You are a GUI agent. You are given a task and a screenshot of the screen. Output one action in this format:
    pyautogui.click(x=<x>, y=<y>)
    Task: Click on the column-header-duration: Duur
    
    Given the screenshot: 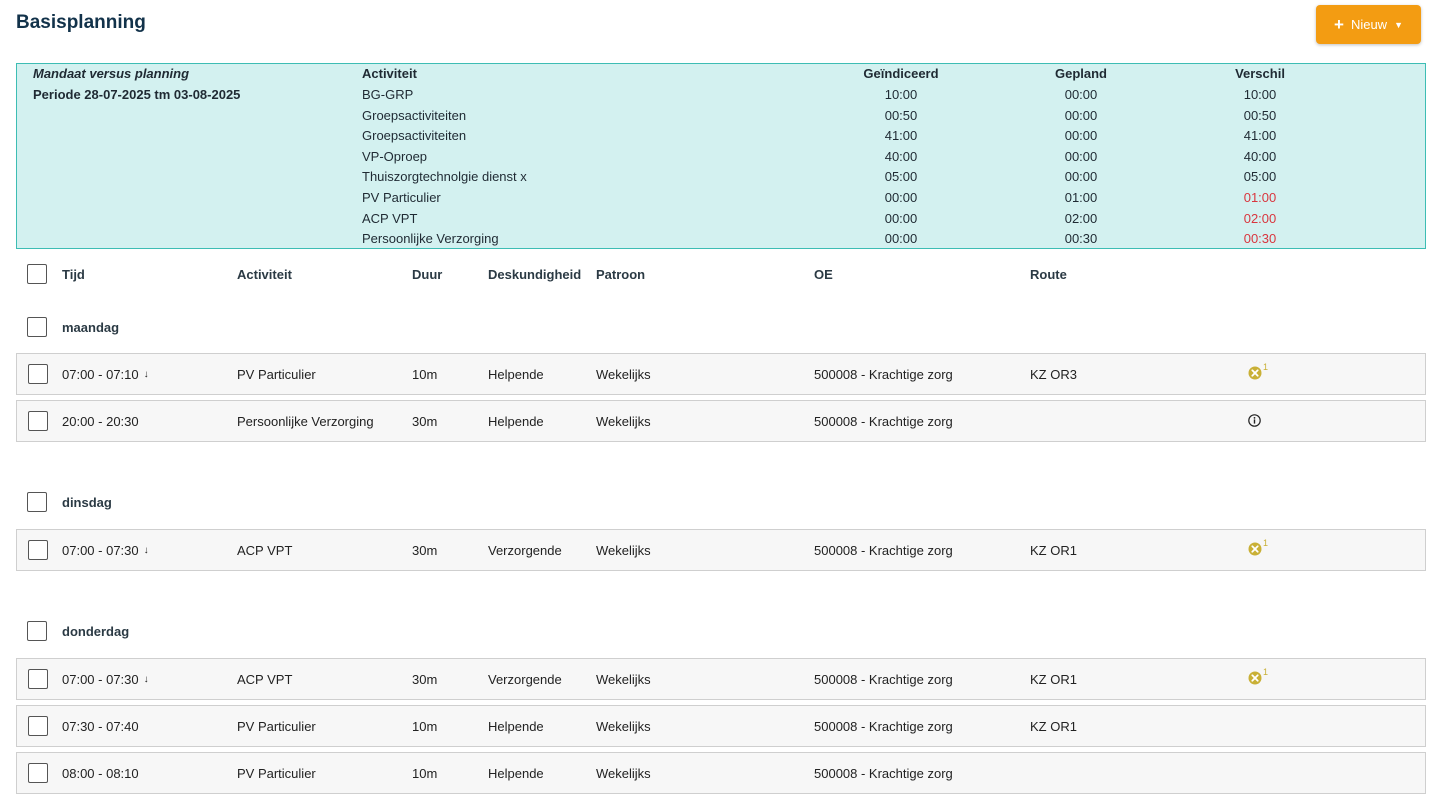 What is the action you would take?
    pyautogui.click(x=427, y=274)
    